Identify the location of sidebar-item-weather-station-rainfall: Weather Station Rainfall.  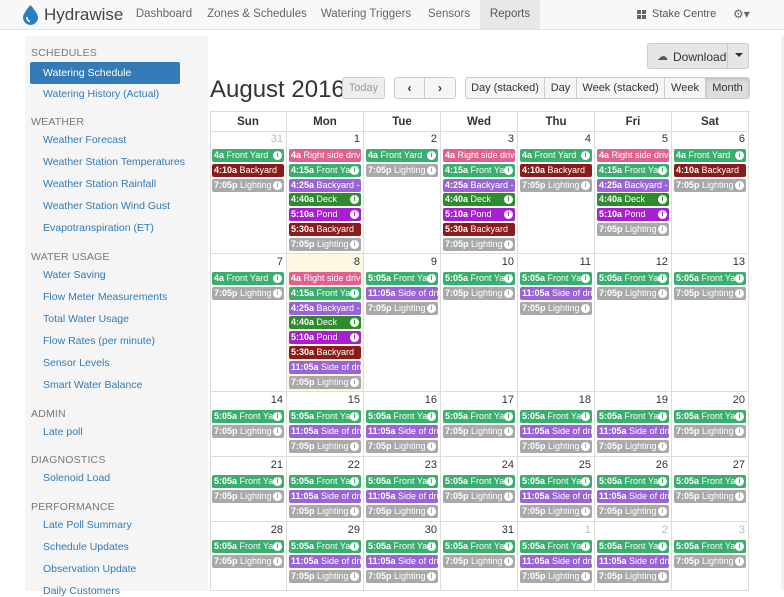
(99, 184).